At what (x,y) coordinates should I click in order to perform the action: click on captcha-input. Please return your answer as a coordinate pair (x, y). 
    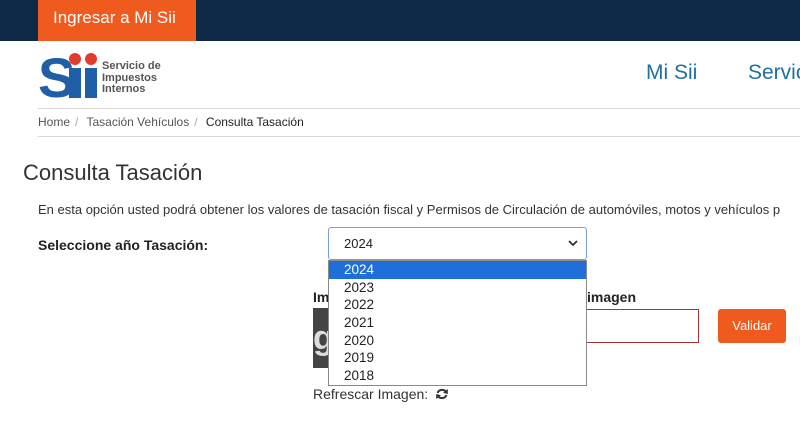
    Looking at the image, I should click on (643, 326).